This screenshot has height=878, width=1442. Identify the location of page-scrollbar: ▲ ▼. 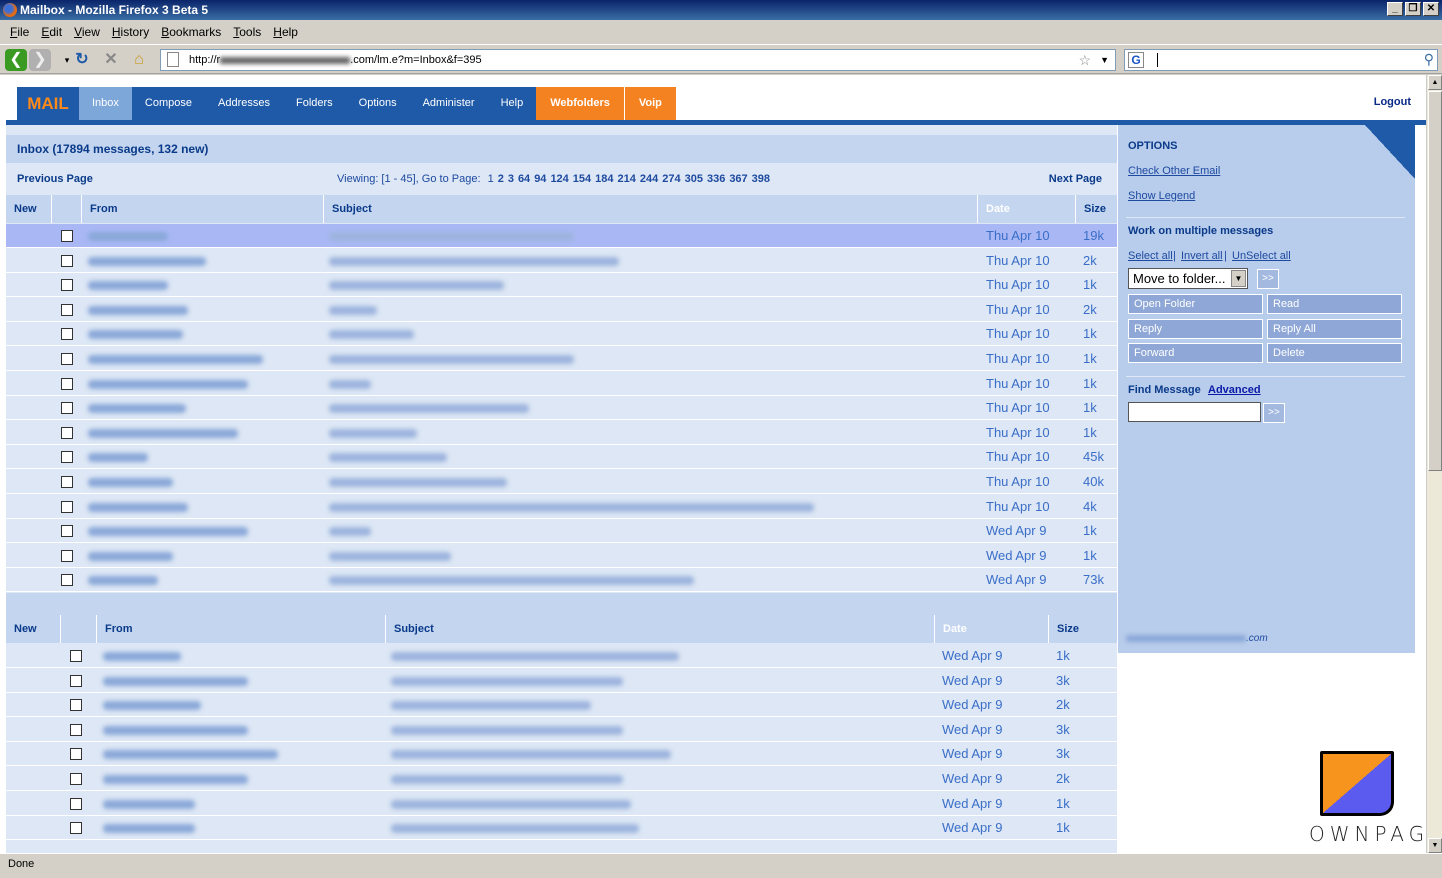
(1434, 464).